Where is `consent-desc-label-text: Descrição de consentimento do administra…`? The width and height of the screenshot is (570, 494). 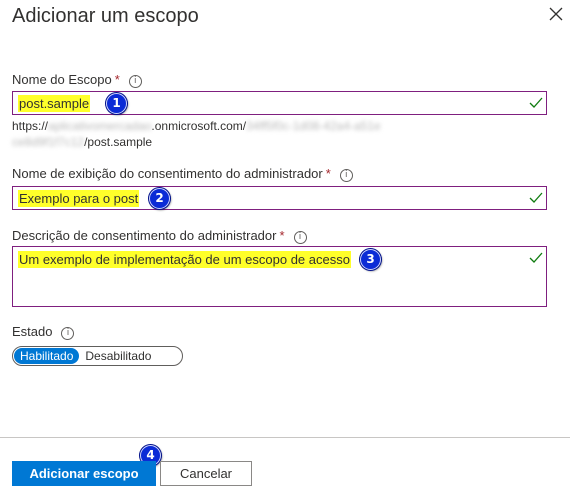 consent-desc-label-text: Descrição de consentimento do administra… is located at coordinates (144, 235).